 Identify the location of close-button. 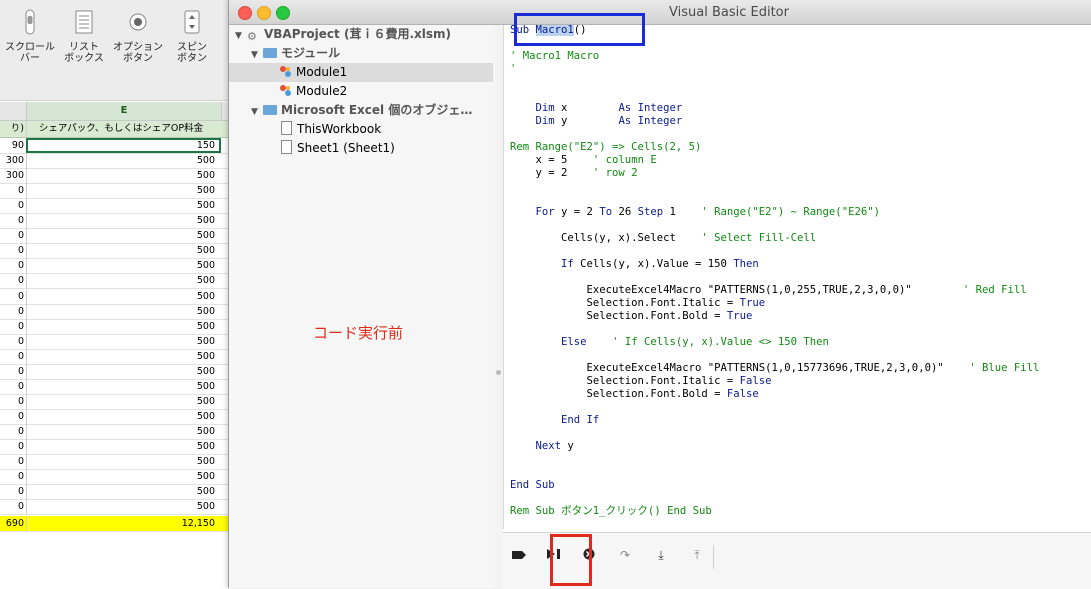
(245, 13).